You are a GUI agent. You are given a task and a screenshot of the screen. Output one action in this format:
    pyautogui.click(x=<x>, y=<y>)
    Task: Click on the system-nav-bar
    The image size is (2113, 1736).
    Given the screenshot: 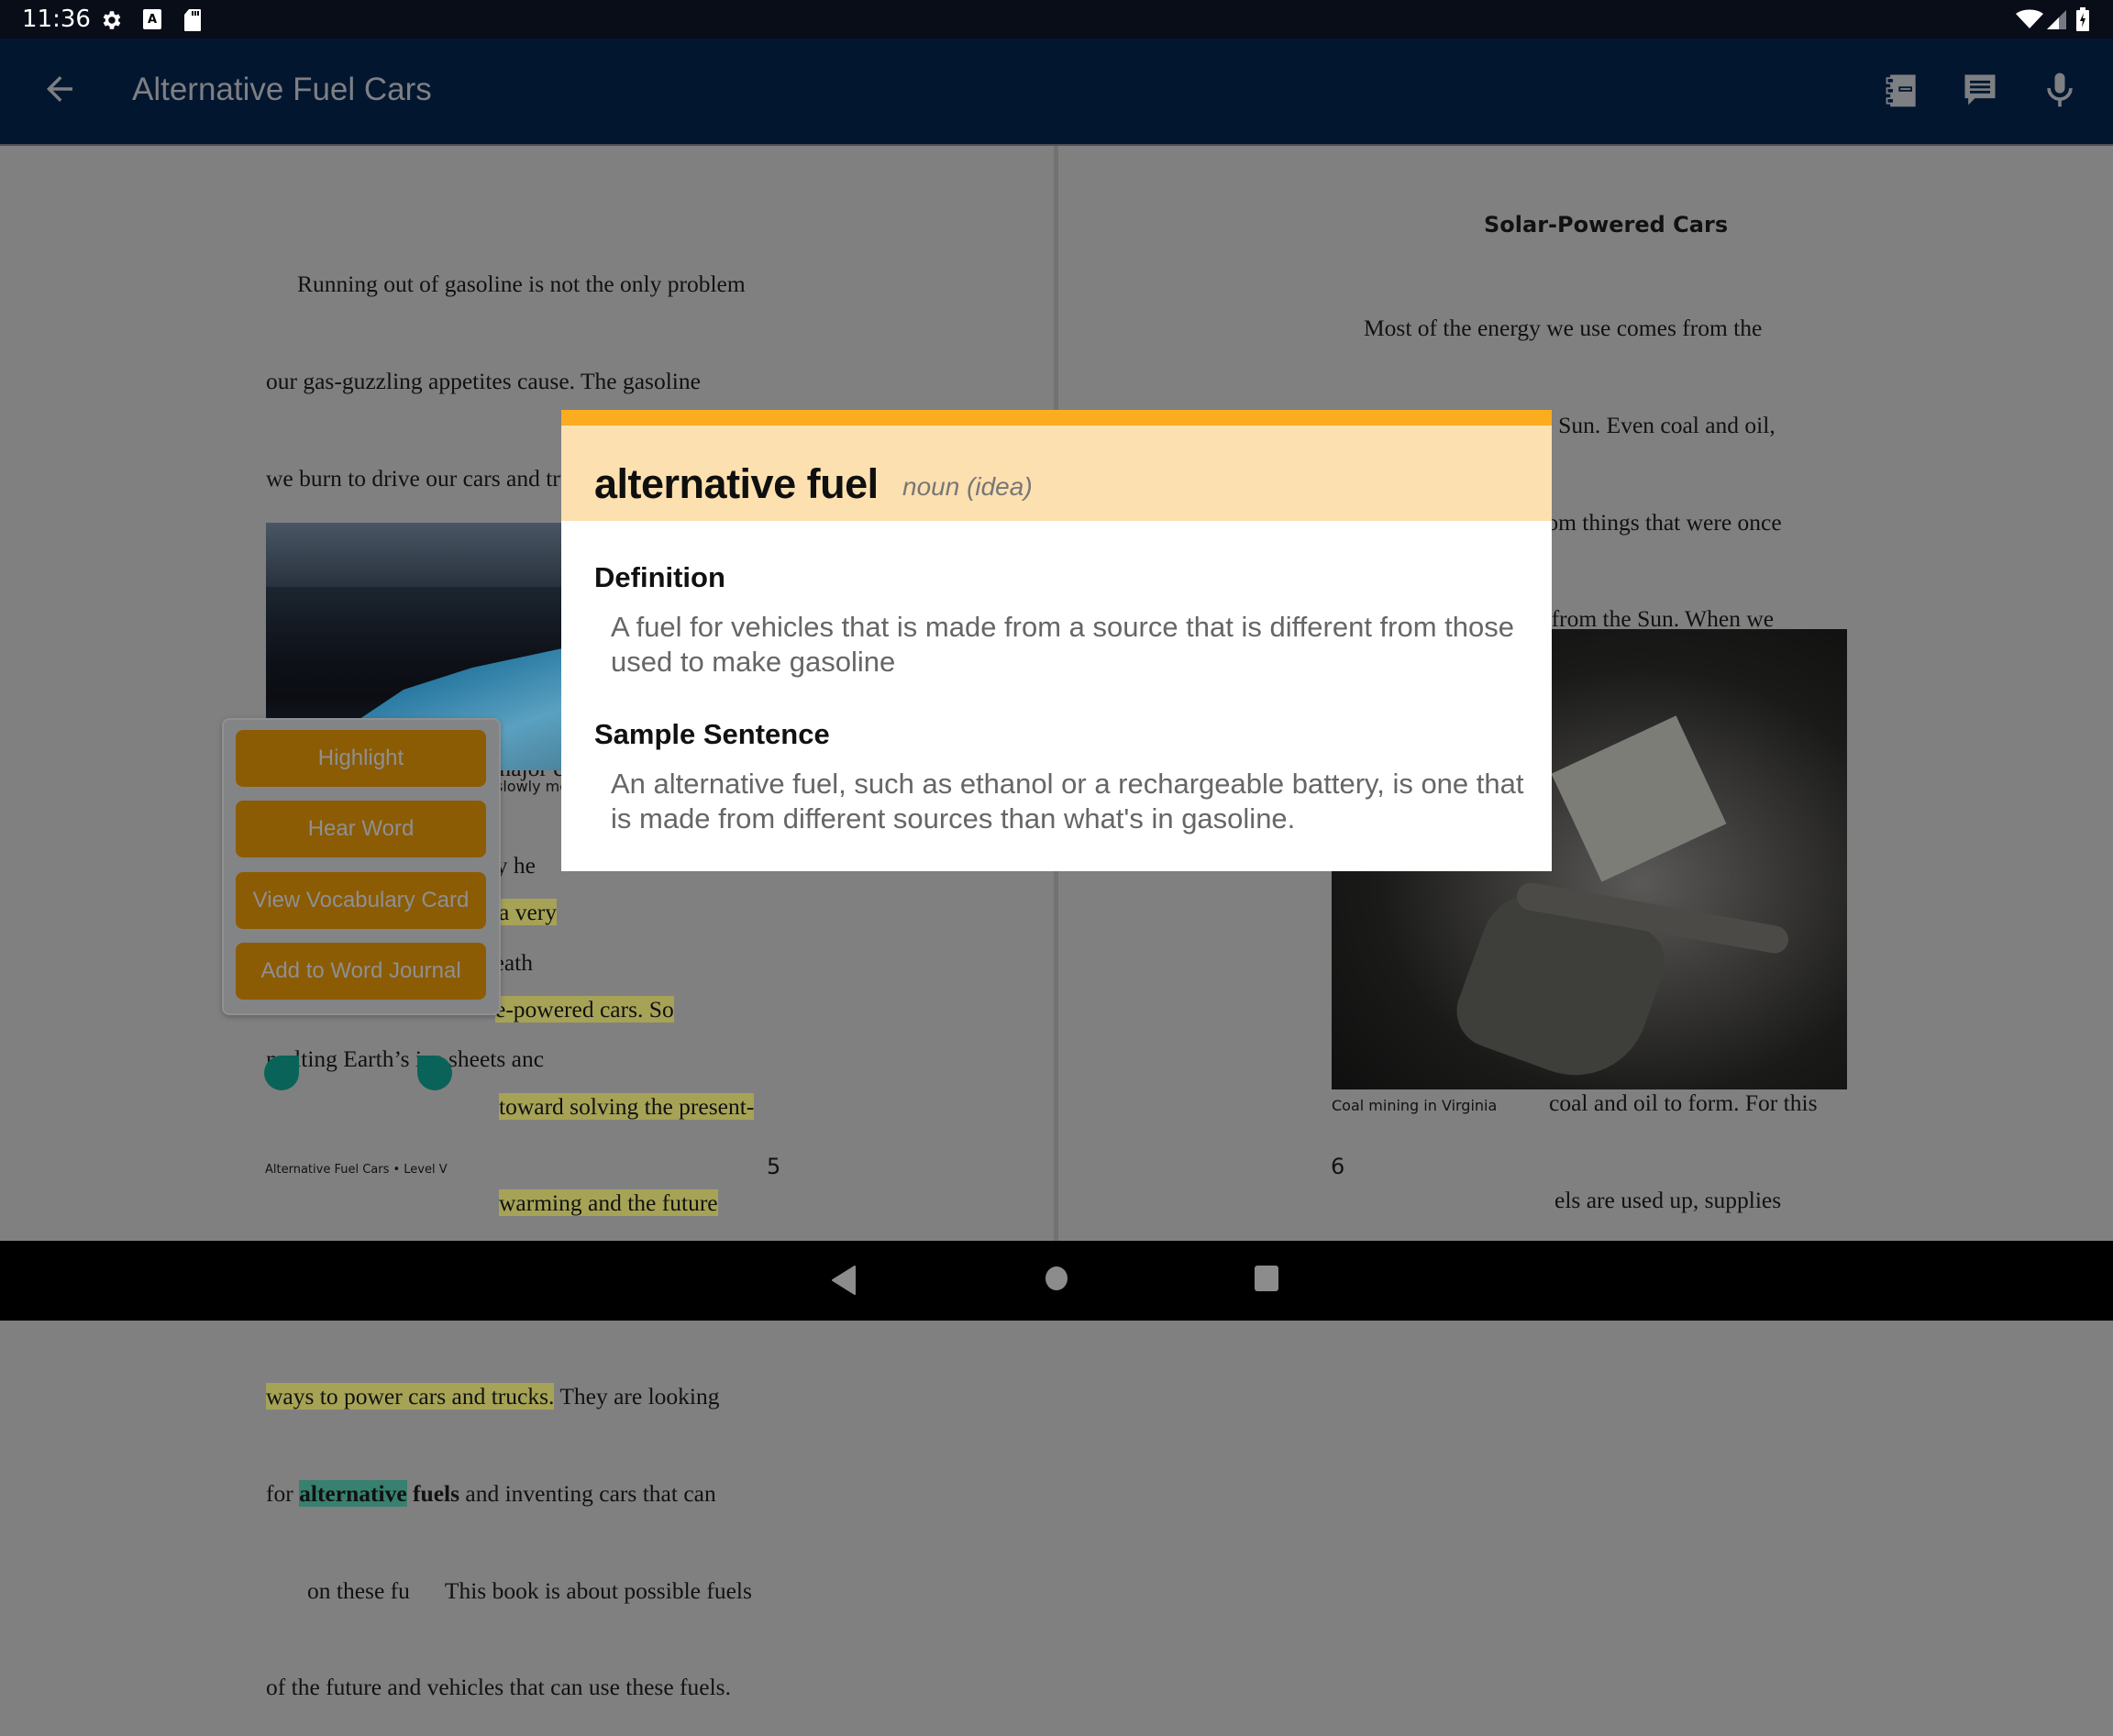 What is the action you would take?
    pyautogui.click(x=1056, y=1281)
    